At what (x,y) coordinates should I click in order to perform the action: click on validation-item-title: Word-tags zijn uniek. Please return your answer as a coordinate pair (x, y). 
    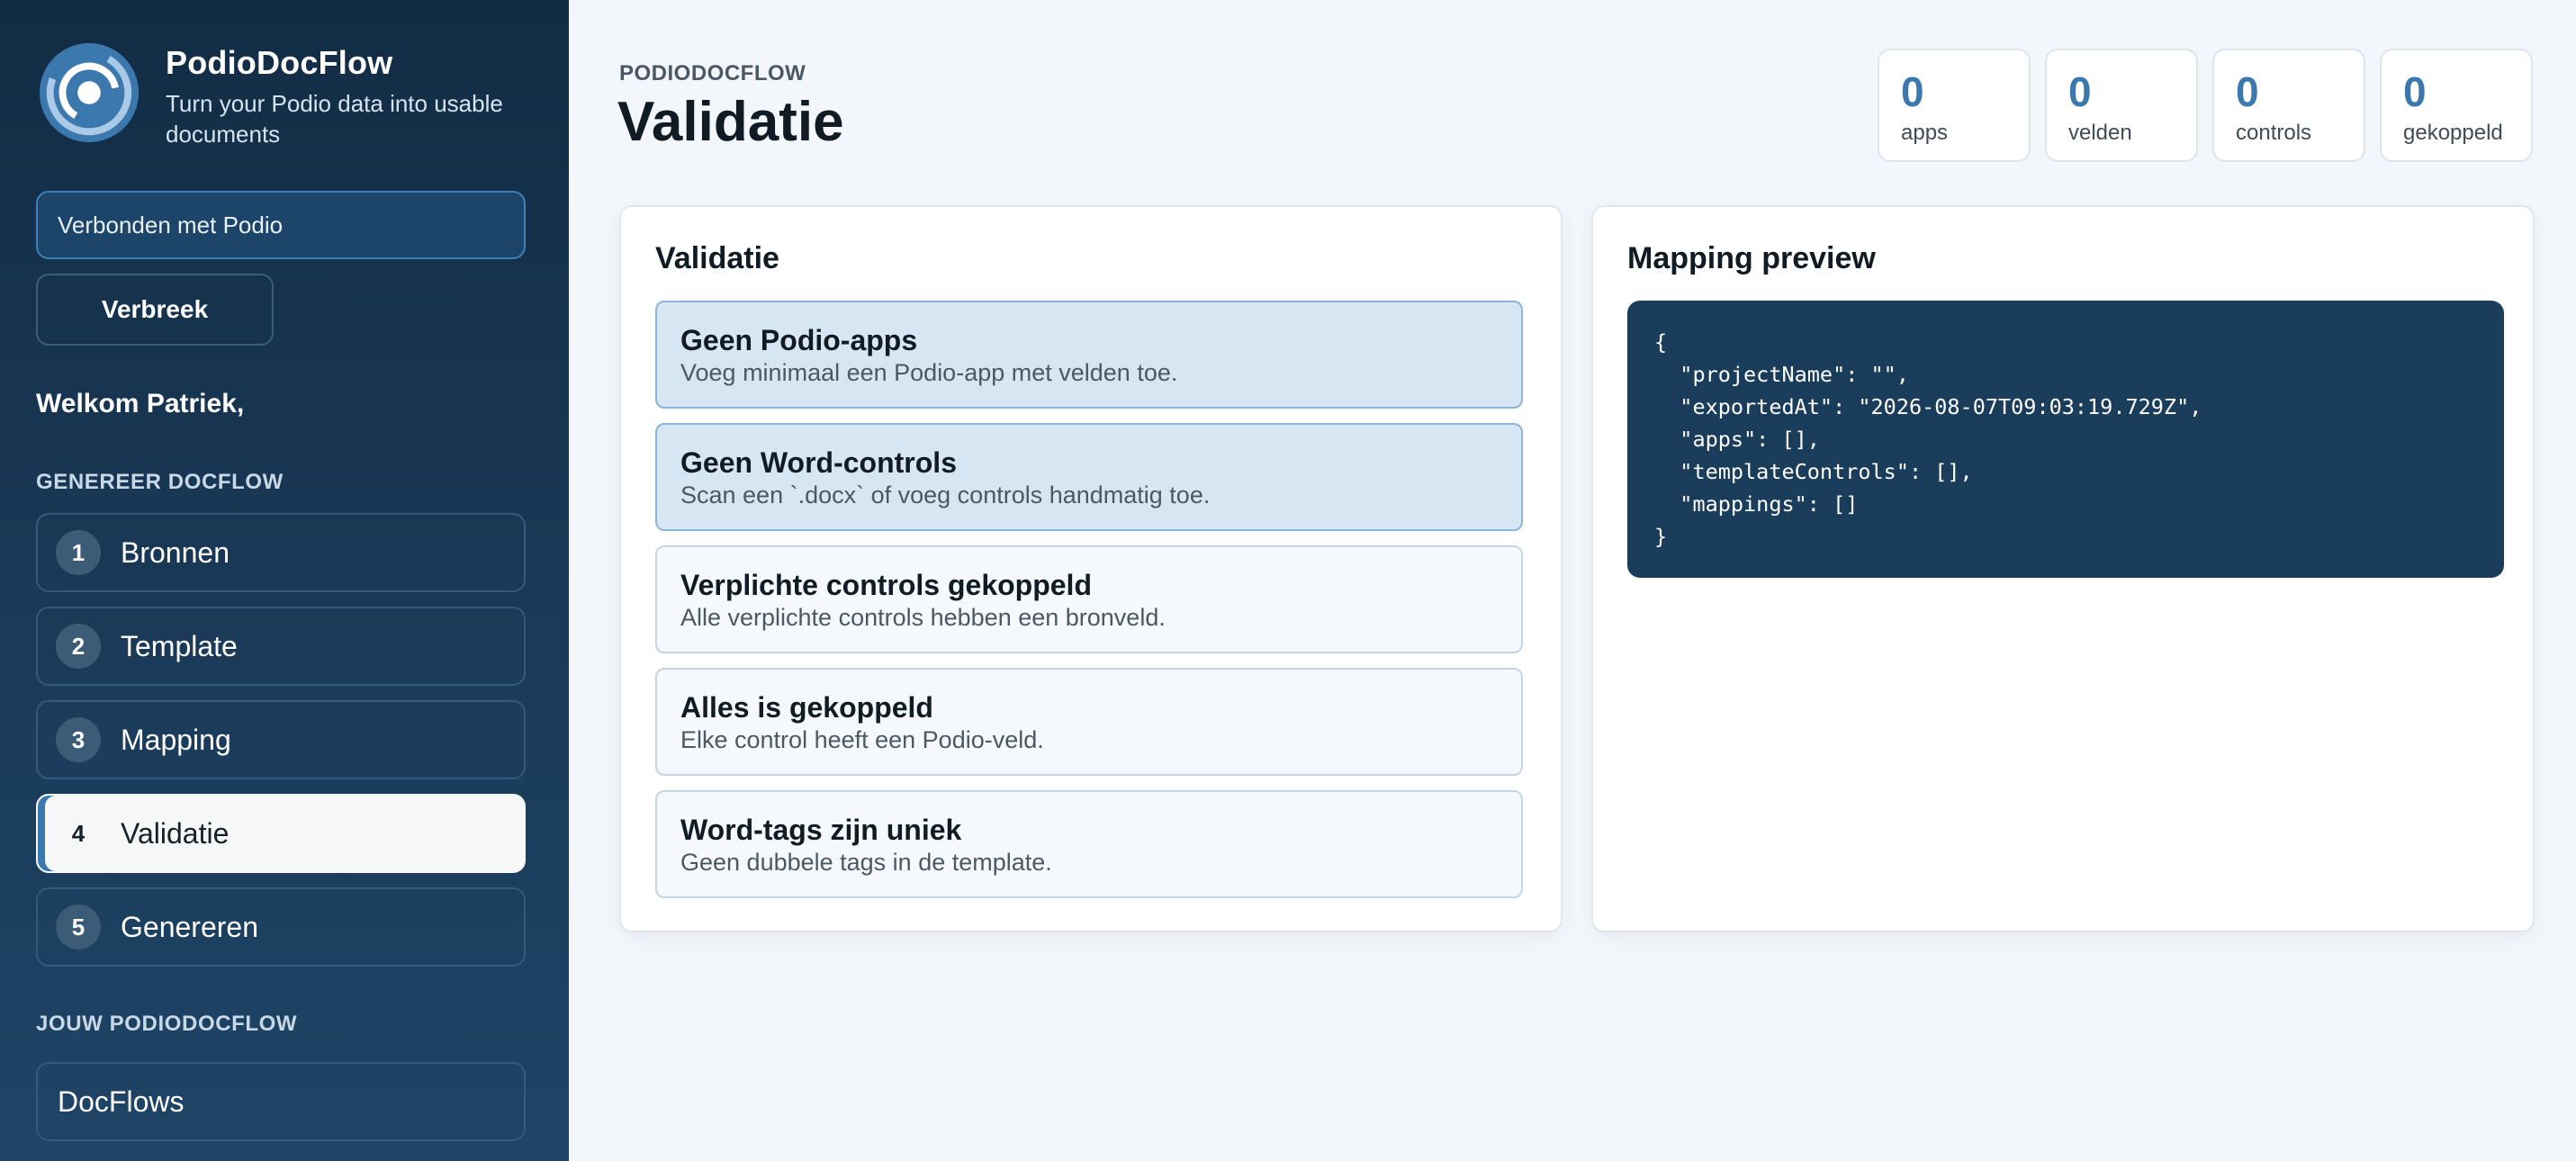
    Looking at the image, I should click on (821, 830).